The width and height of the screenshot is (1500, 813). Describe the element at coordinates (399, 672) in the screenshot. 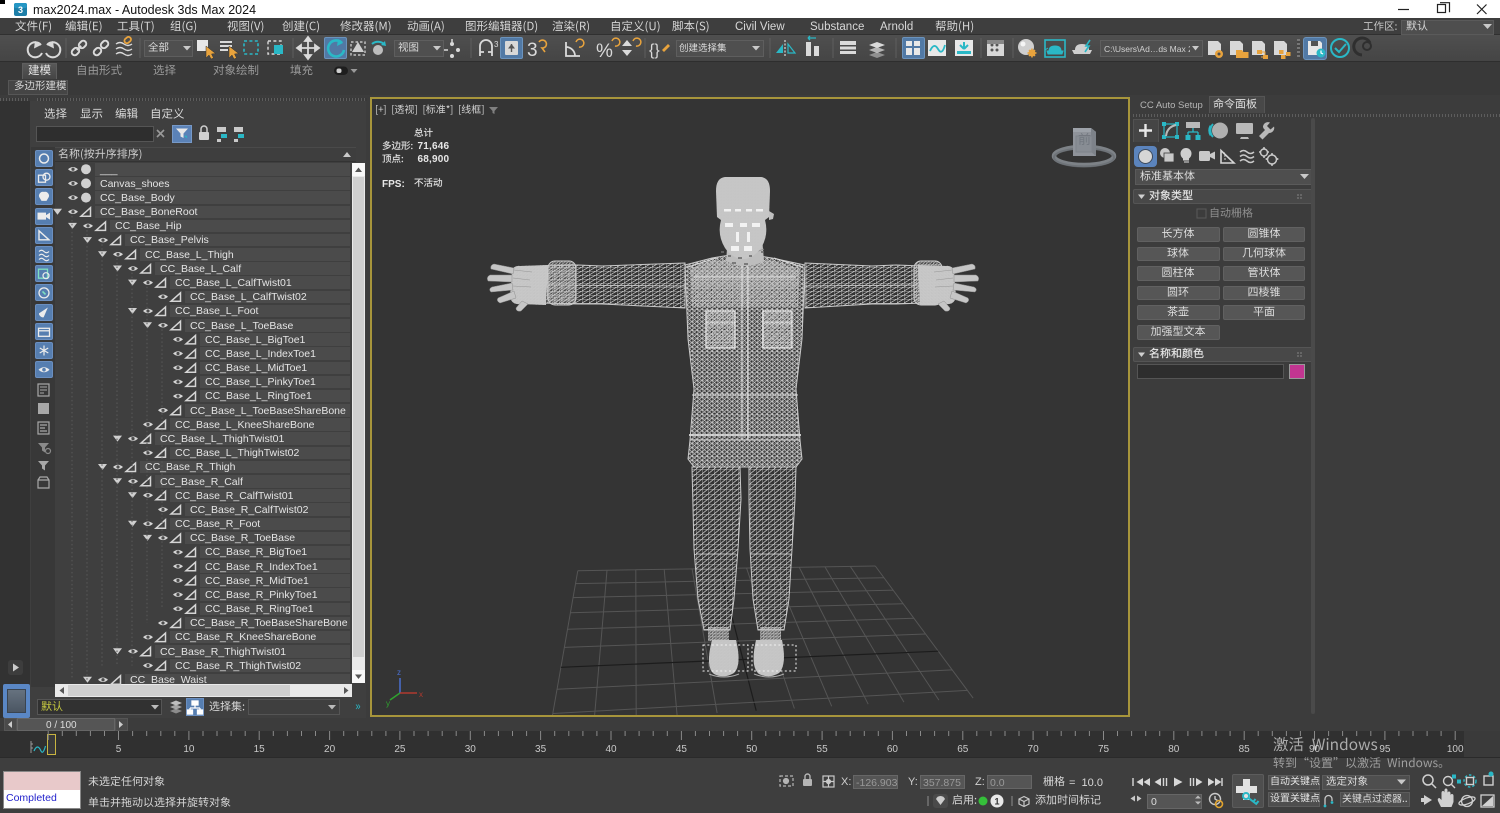

I see `svg-text: z` at that location.